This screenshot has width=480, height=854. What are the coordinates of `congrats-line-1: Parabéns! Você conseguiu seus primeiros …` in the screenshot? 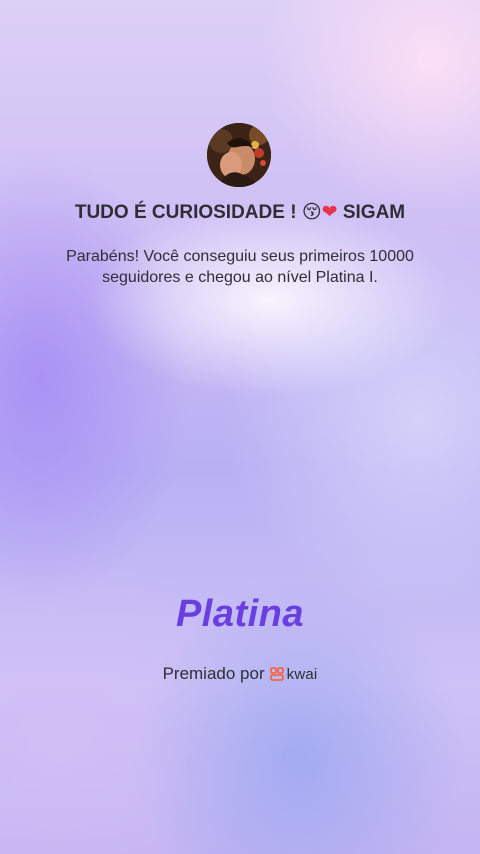 It's located at (240, 256).